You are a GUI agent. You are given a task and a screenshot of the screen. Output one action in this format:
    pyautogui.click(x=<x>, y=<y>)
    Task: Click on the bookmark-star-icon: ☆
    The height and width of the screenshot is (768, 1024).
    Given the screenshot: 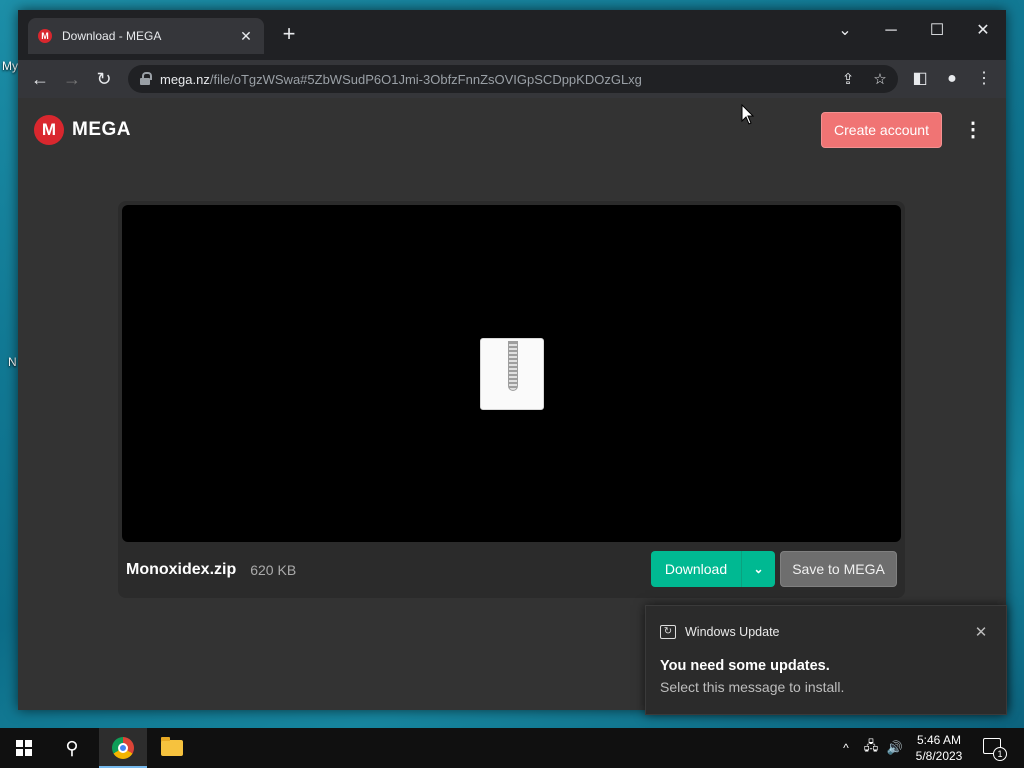 What is the action you would take?
    pyautogui.click(x=880, y=79)
    